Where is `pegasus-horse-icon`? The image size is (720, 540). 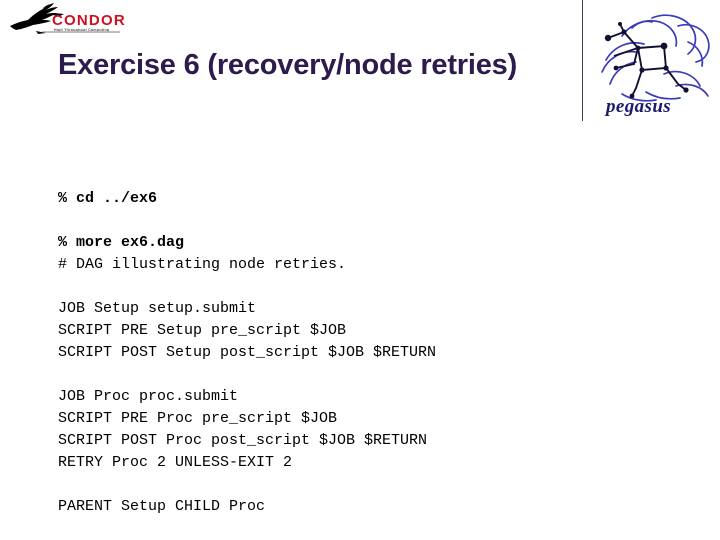
pegasus-horse-icon is located at coordinates (655, 58).